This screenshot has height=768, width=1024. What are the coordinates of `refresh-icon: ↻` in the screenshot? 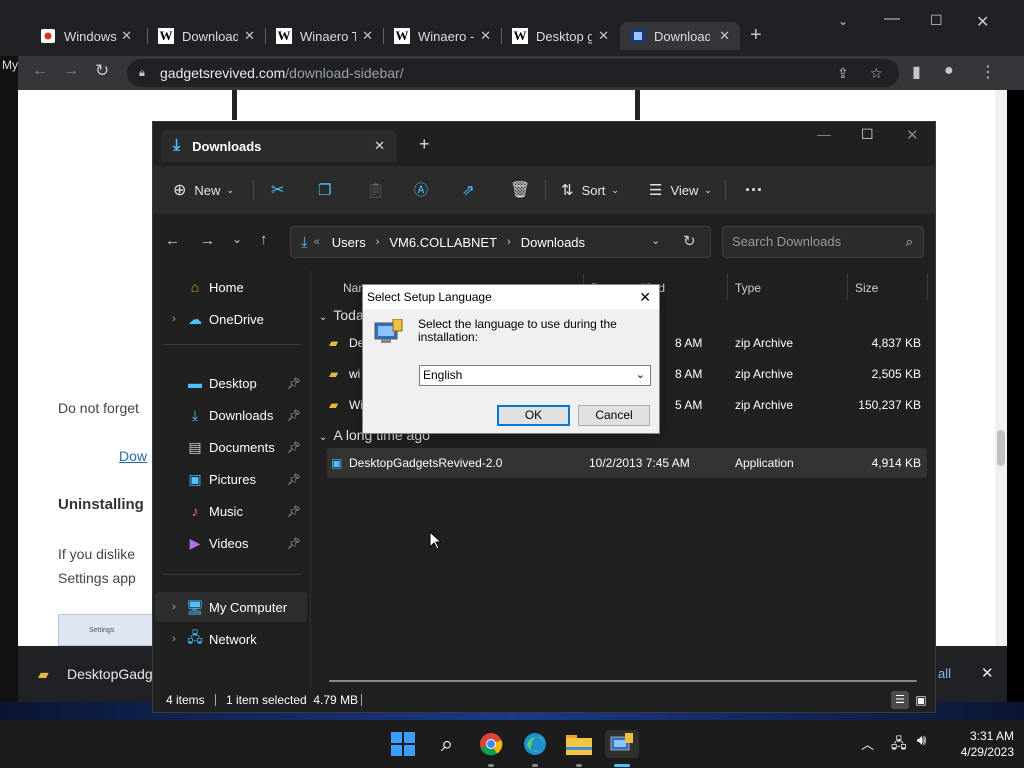 It's located at (689, 241).